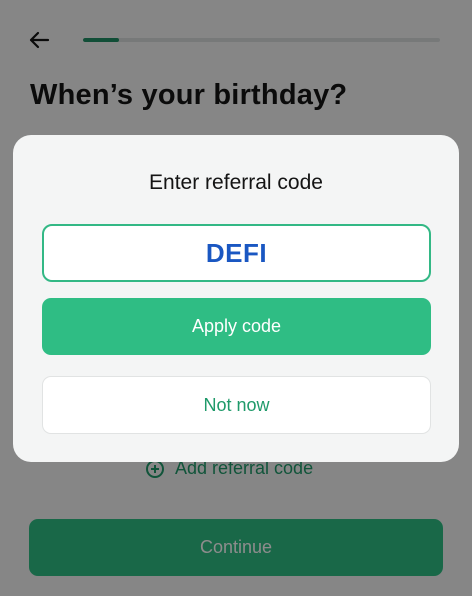 The height and width of the screenshot is (596, 472). What do you see at coordinates (236, 326) in the screenshot?
I see `apply-code-button: Apply code` at bounding box center [236, 326].